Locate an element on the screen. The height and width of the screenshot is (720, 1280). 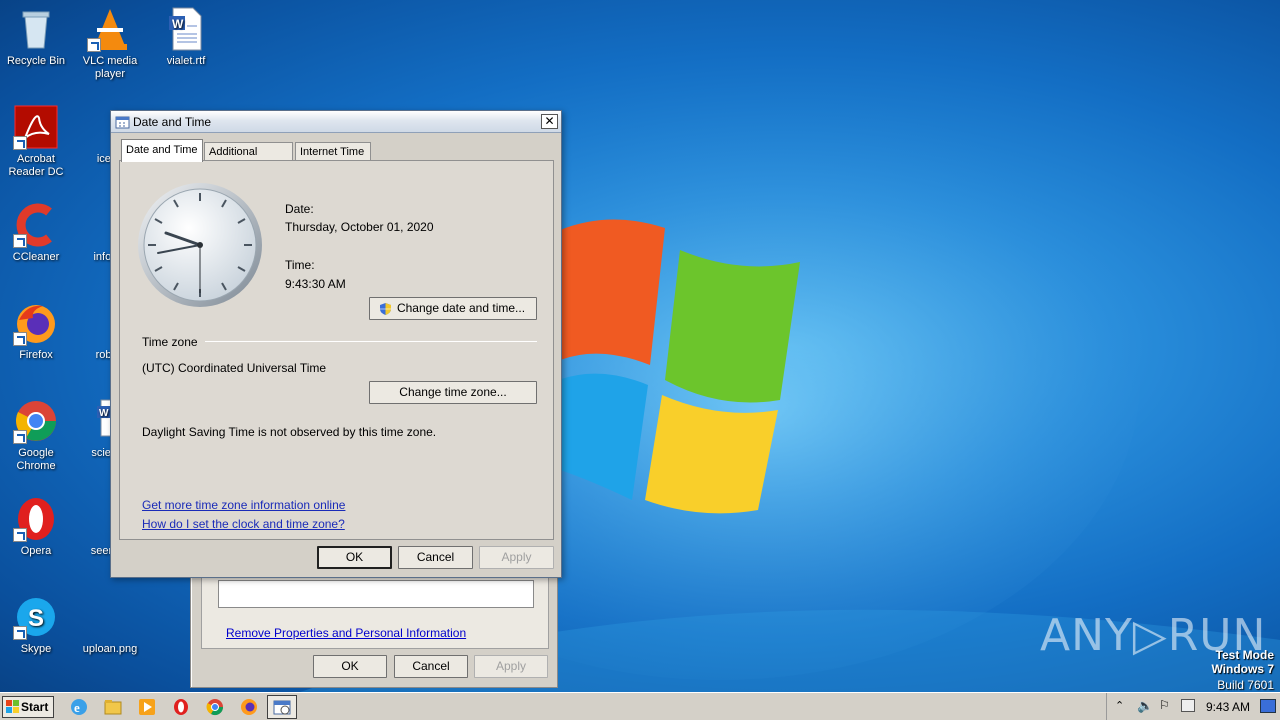
media-player-icon is located at coordinates (147, 707).